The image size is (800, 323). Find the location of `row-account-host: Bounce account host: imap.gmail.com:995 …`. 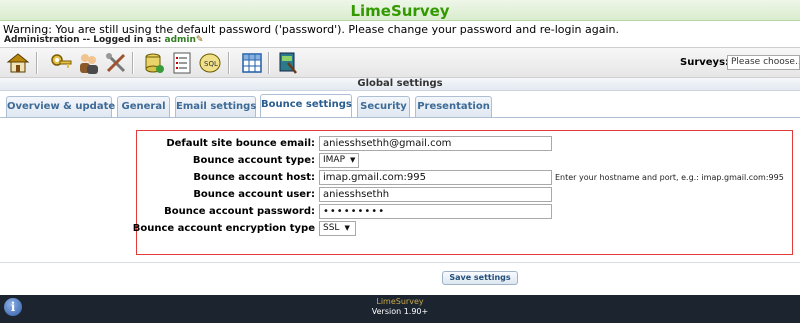

row-account-host: Bounce account host: imap.gmail.com:995 … is located at coordinates (464, 178).